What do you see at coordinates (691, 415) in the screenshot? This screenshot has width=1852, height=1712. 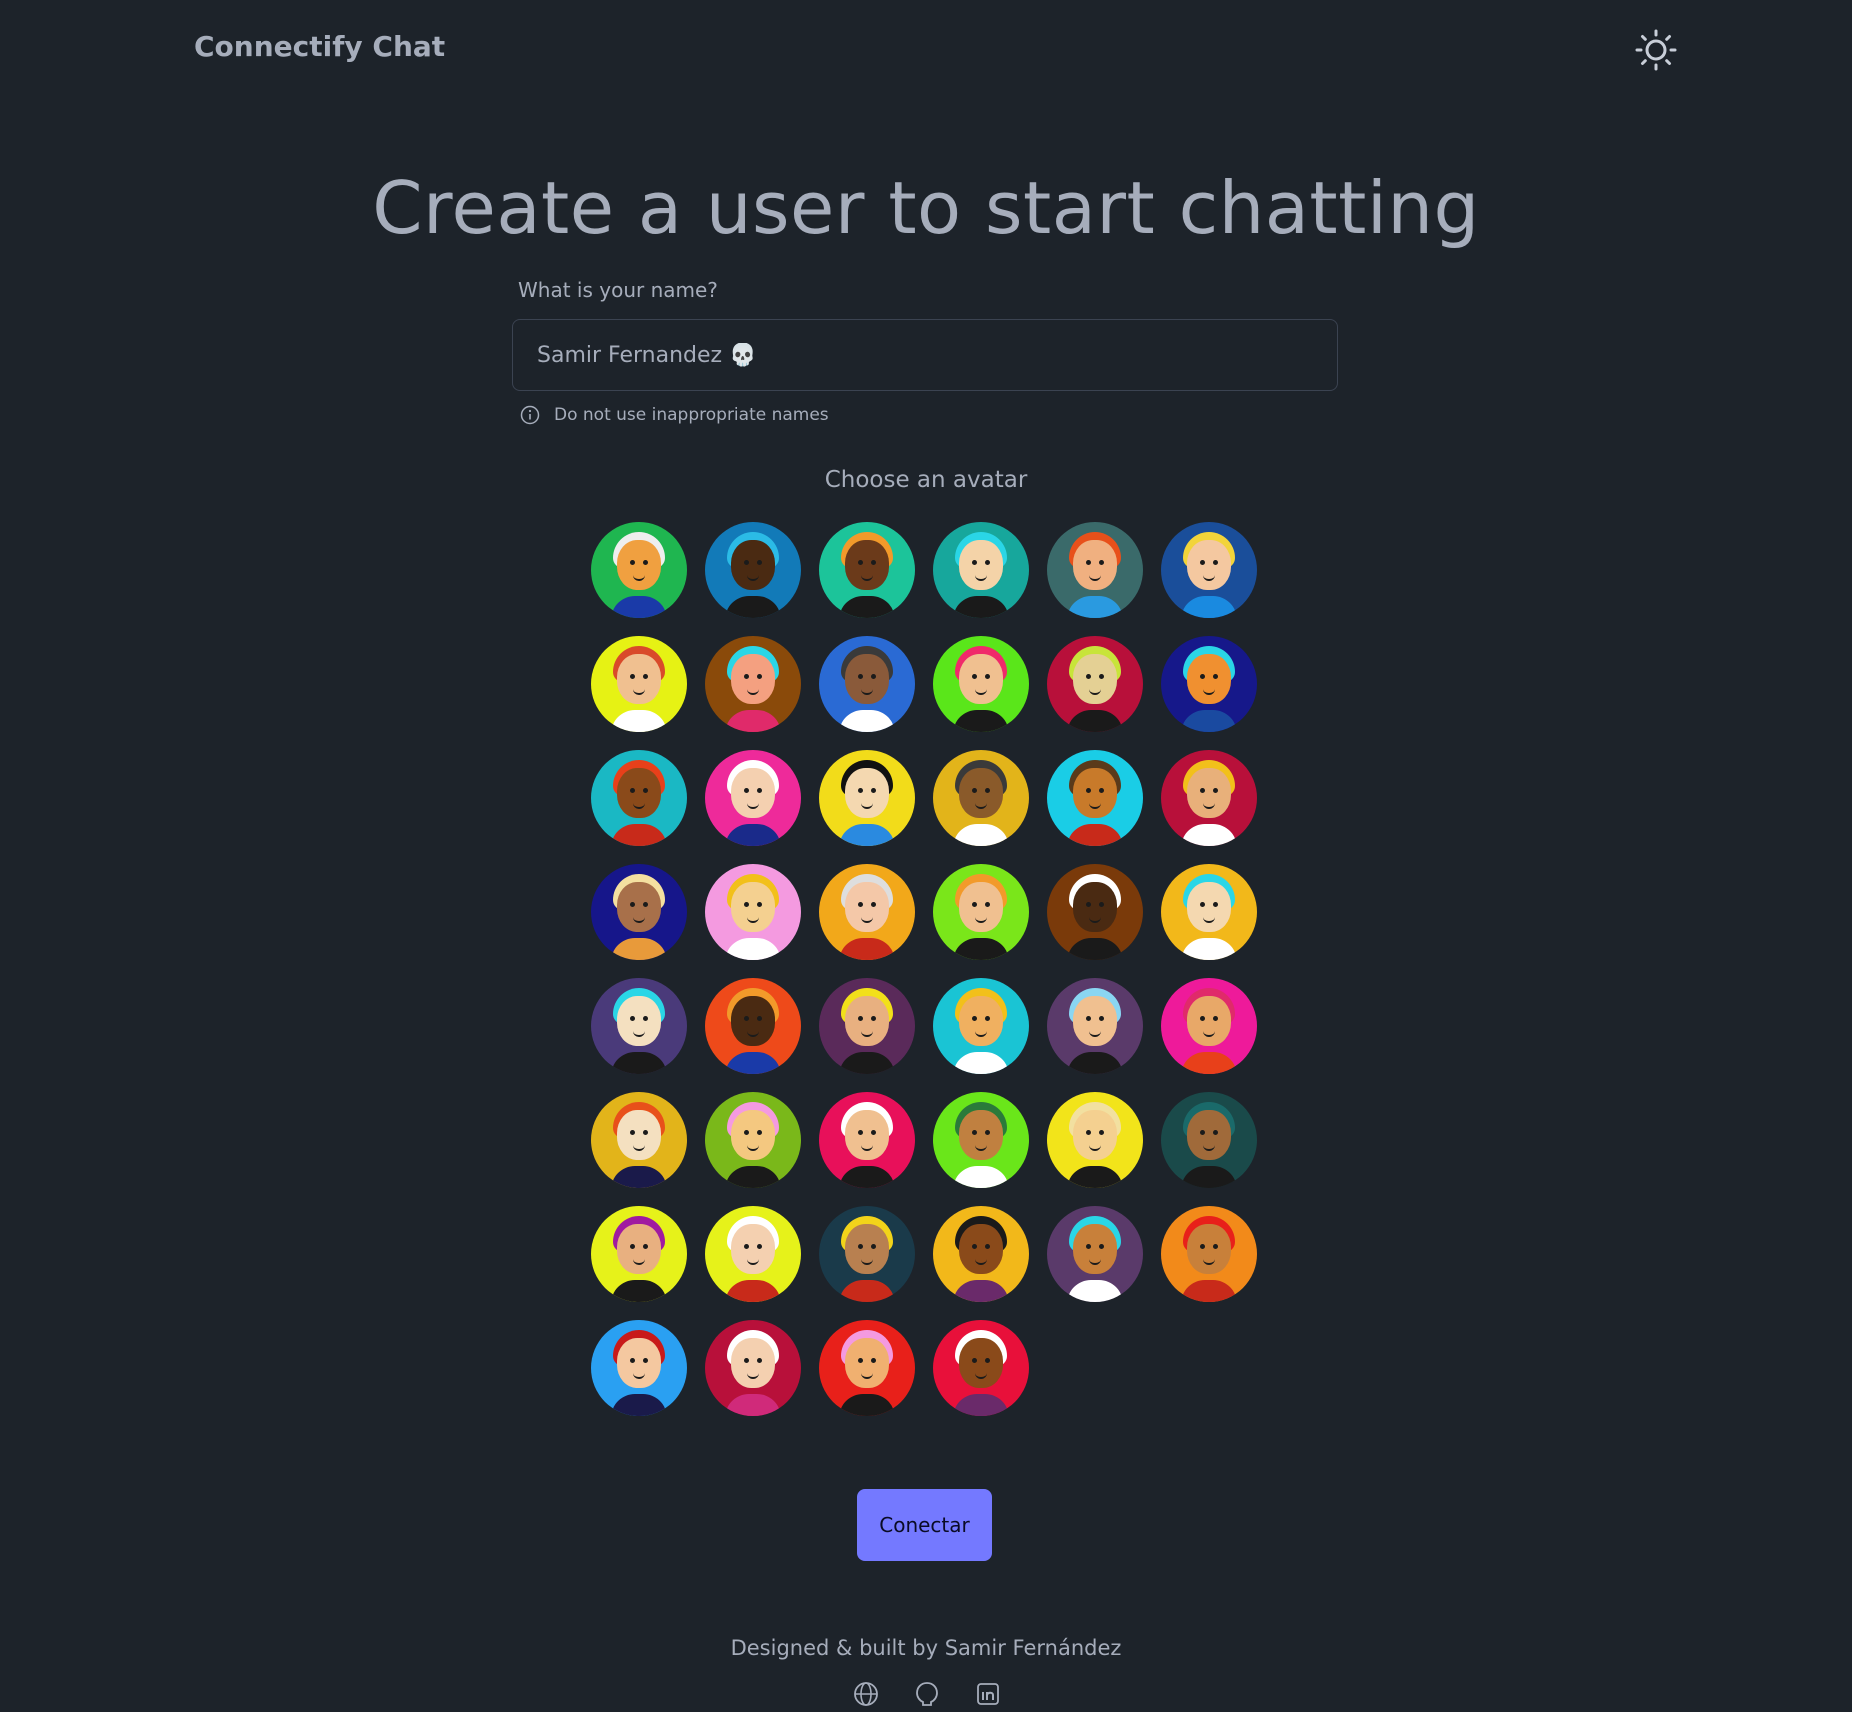 I see `name-hint-text: Do not use inappropriate names` at bounding box center [691, 415].